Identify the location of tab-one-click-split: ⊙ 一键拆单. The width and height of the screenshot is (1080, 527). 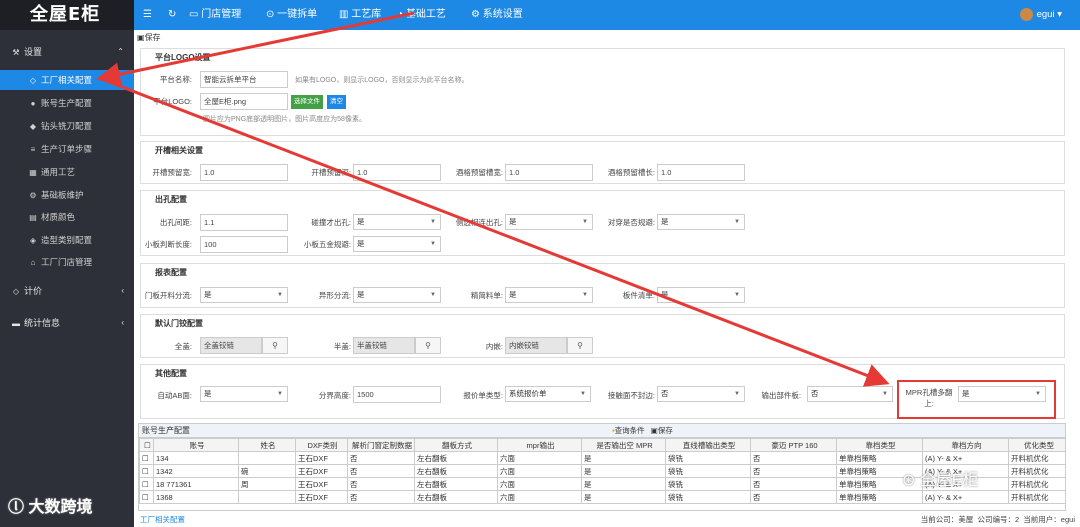
(291, 15).